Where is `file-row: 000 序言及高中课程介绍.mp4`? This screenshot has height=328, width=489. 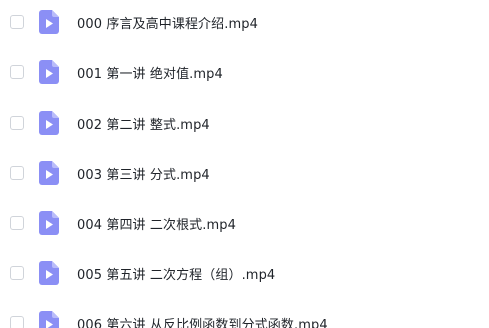
file-row: 000 序言及高中课程介绍.mp4 is located at coordinates (244, 22).